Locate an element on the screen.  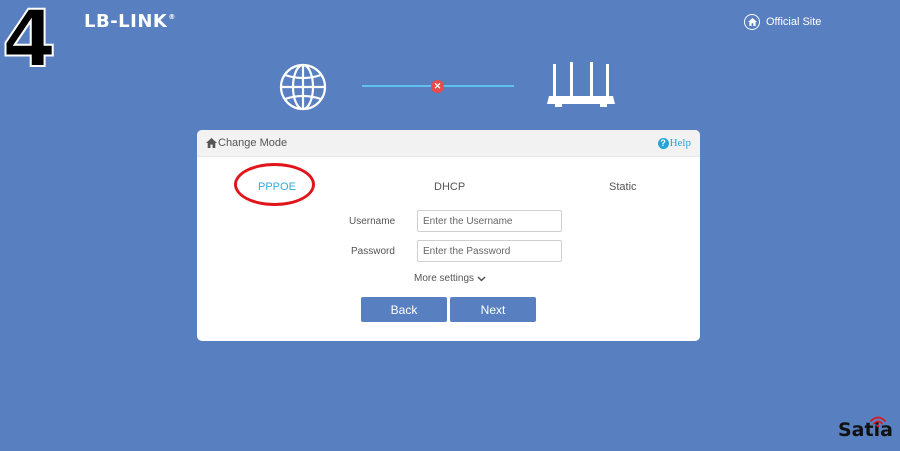
mode-tab-pppoe: PPPOE is located at coordinates (277, 187).